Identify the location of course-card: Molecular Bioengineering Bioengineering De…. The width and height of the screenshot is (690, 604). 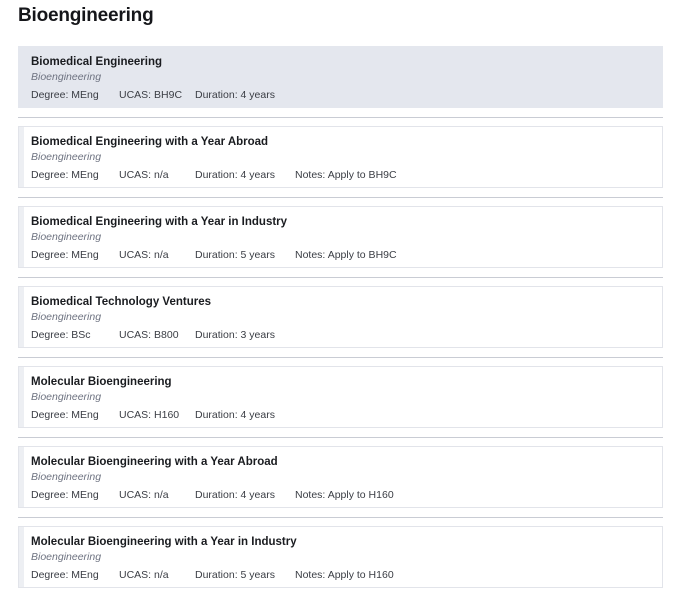
(340, 397).